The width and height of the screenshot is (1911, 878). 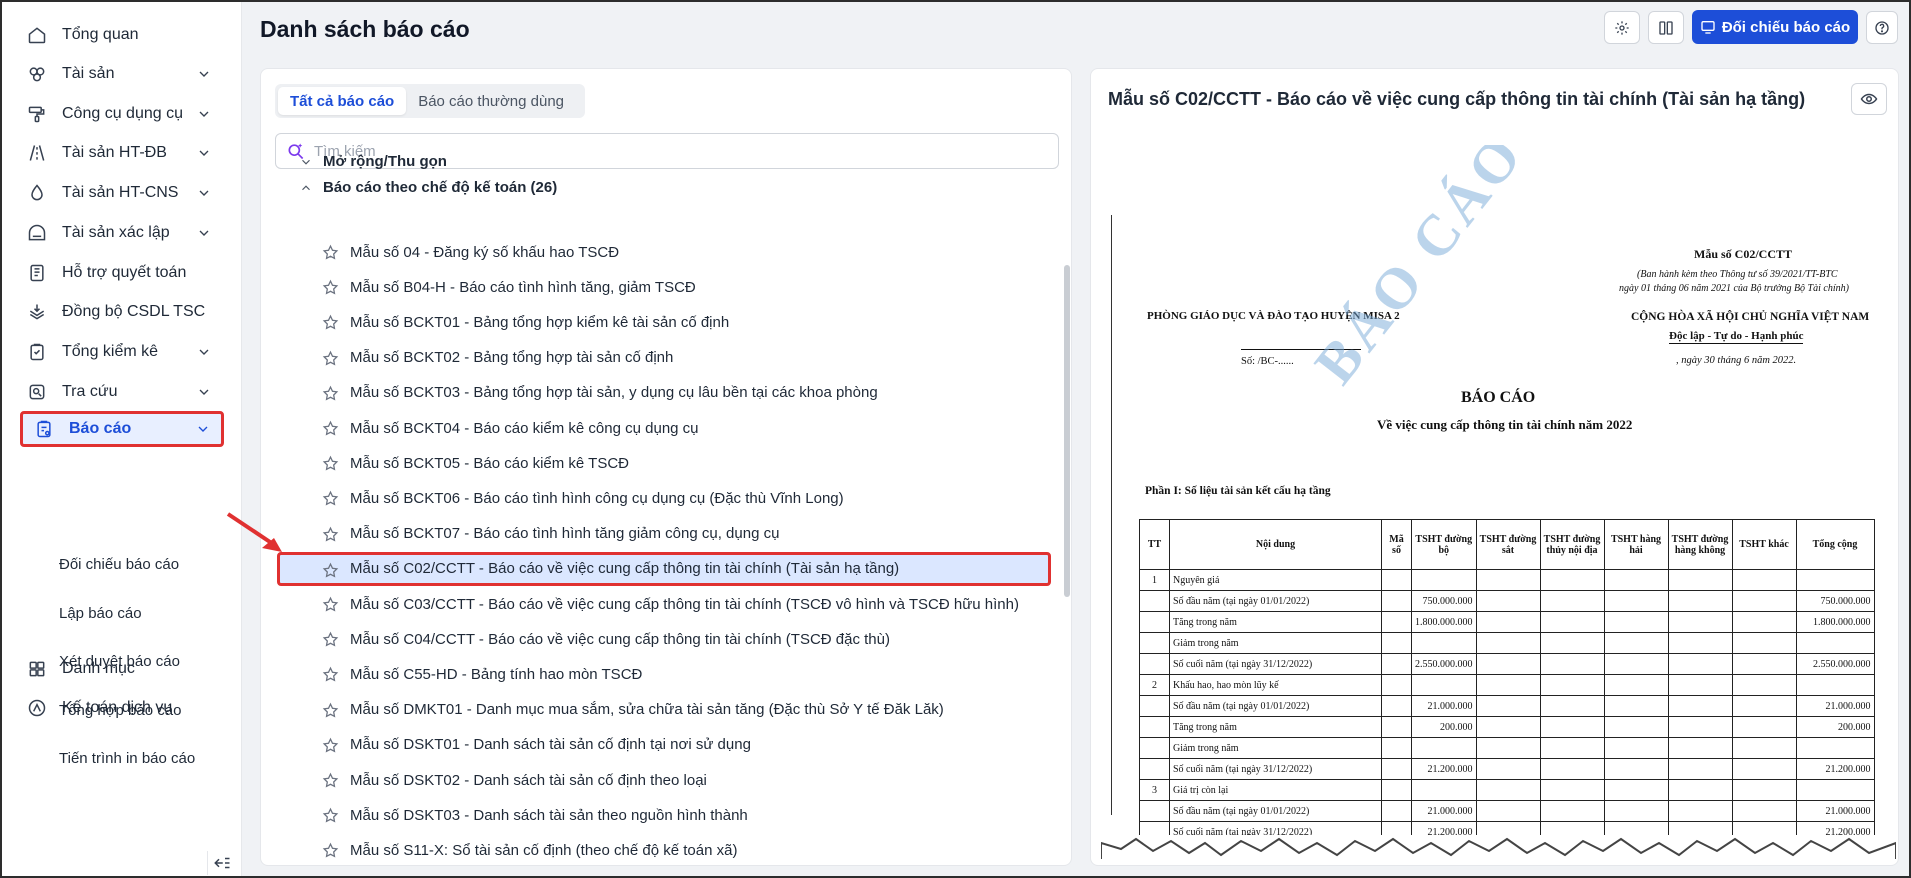 What do you see at coordinates (124, 153) in the screenshot?
I see `sidebar-item-tai-san-ht-db: Tài sản HT-ĐB` at bounding box center [124, 153].